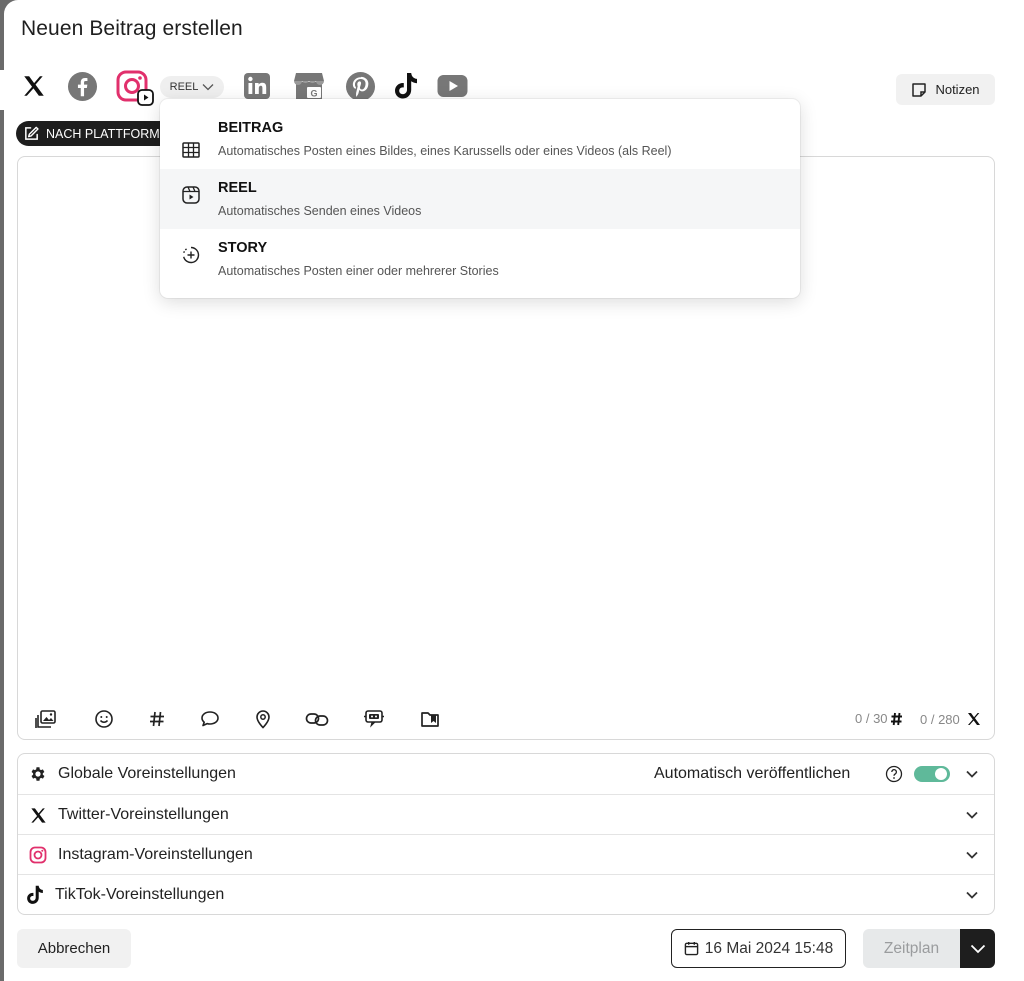  I want to click on note-icon, so click(919, 89).